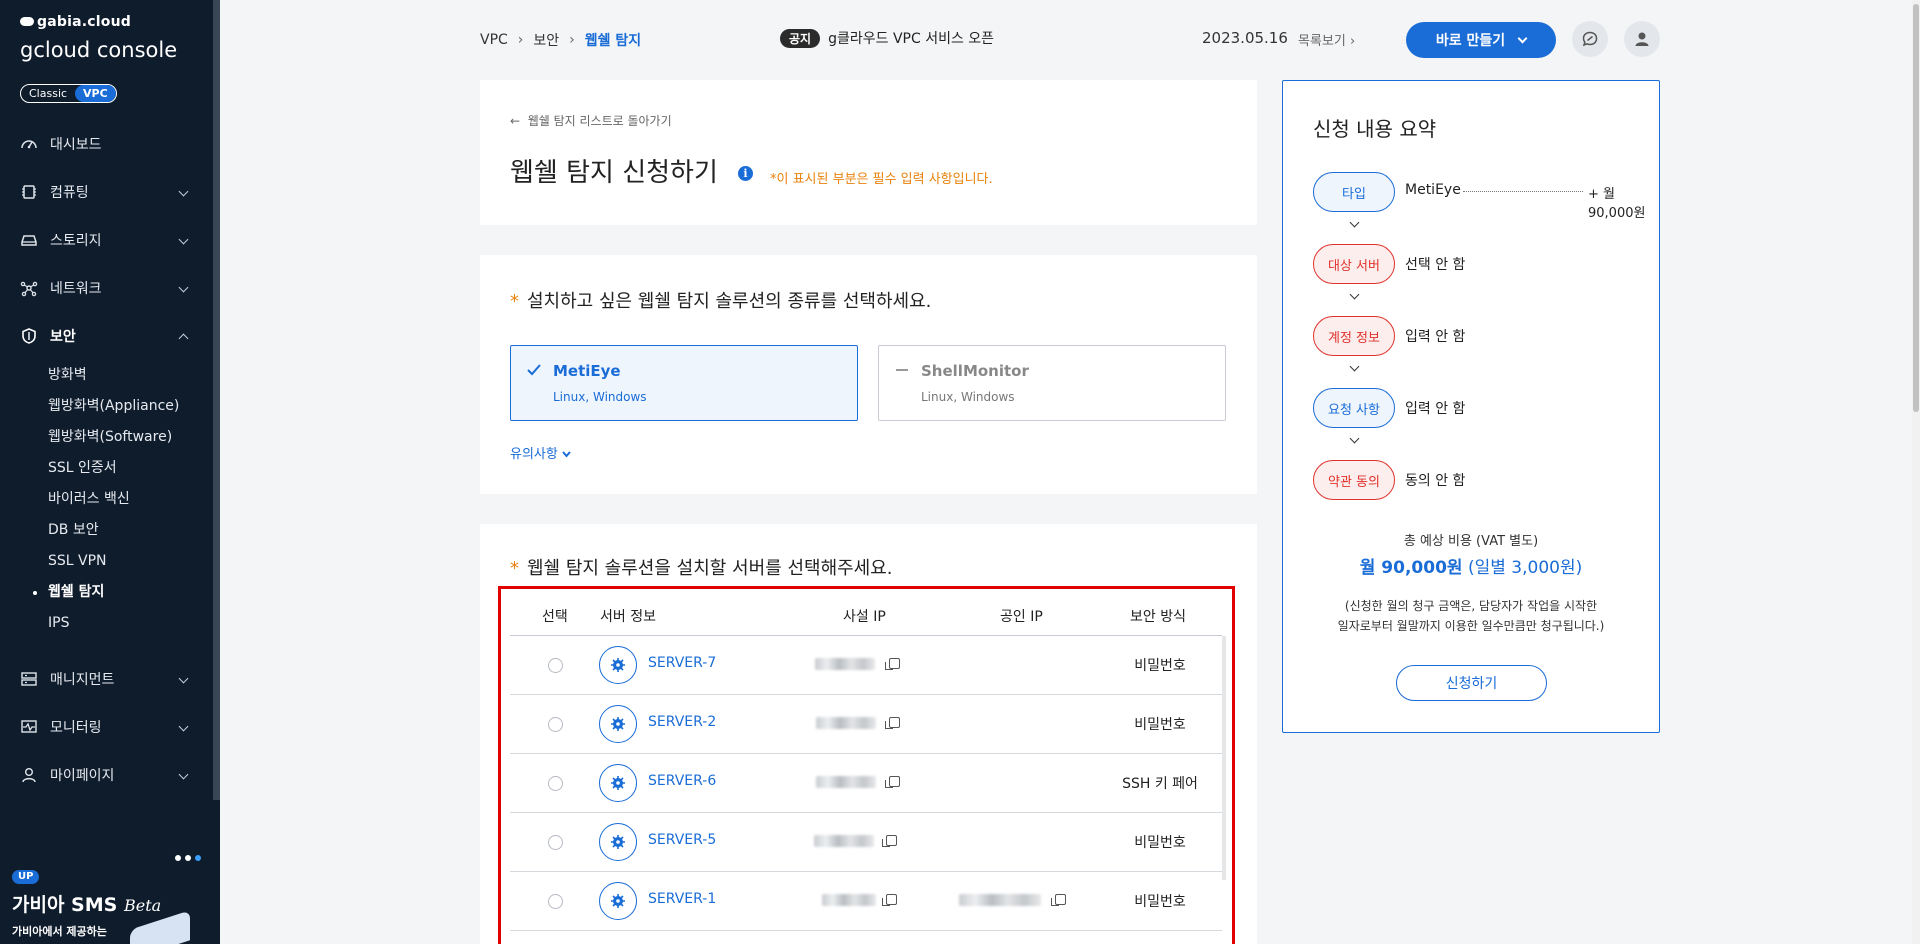  Describe the element at coordinates (1322, 41) in the screenshot. I see `notice-list-label: 목록보기` at that location.